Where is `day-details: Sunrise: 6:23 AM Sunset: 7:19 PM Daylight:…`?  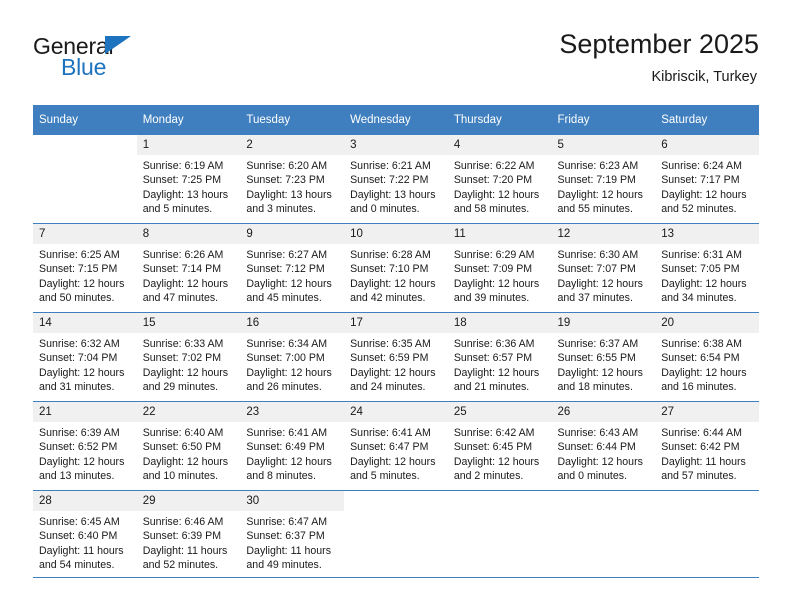 day-details: Sunrise: 6:23 AM Sunset: 7:19 PM Daylight:… is located at coordinates (604, 186).